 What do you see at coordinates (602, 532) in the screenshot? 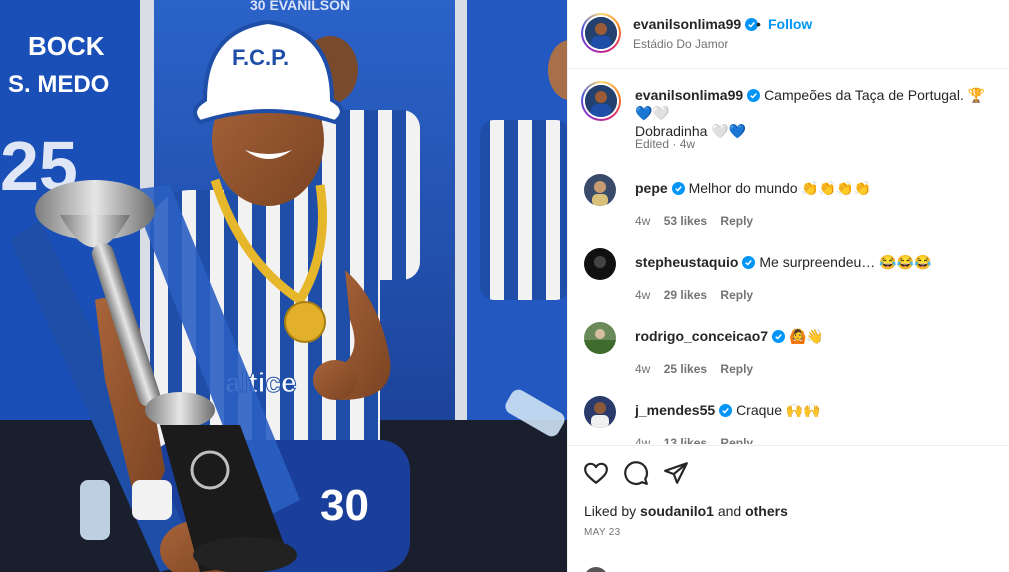
I see `post-date: MAY 23` at bounding box center [602, 532].